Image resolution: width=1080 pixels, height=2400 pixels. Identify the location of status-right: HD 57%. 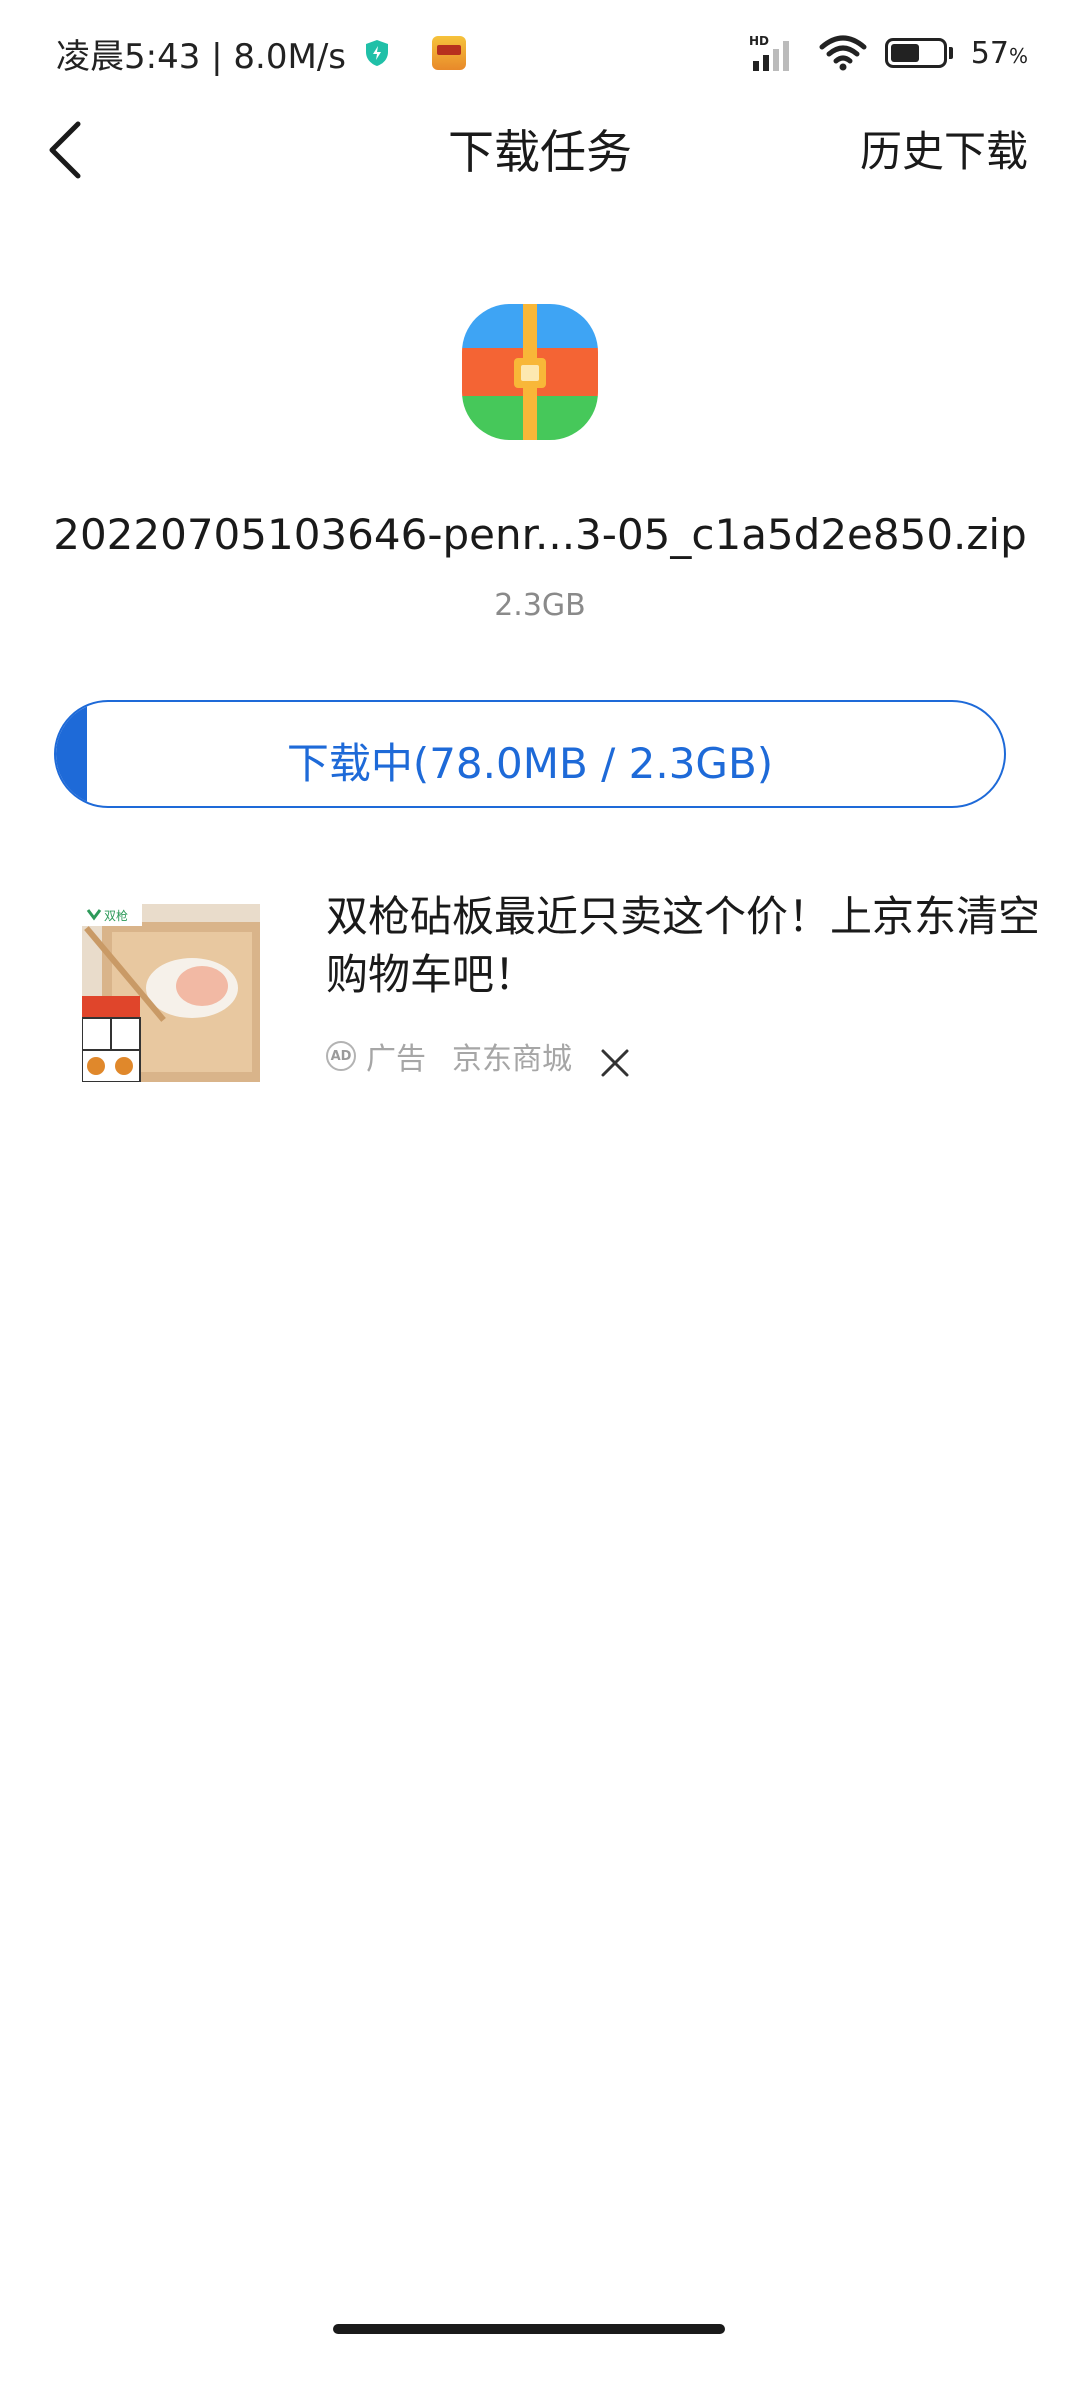
(888, 53).